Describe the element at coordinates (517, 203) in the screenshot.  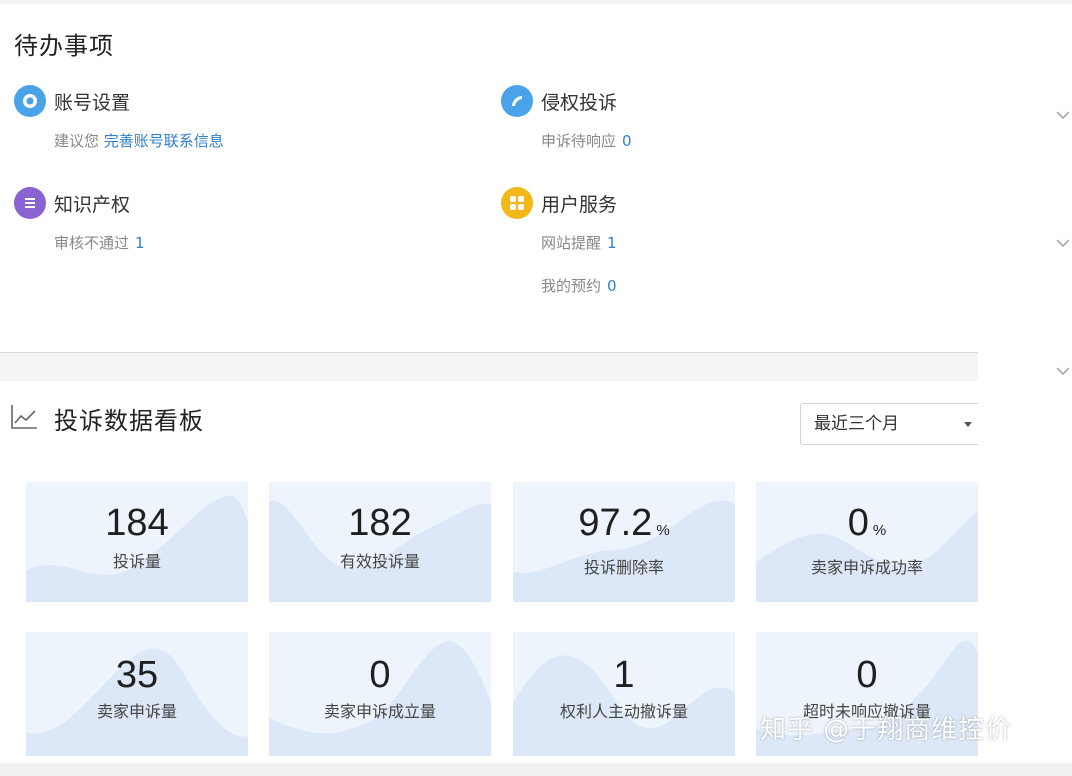
I see `grid-icon` at that location.